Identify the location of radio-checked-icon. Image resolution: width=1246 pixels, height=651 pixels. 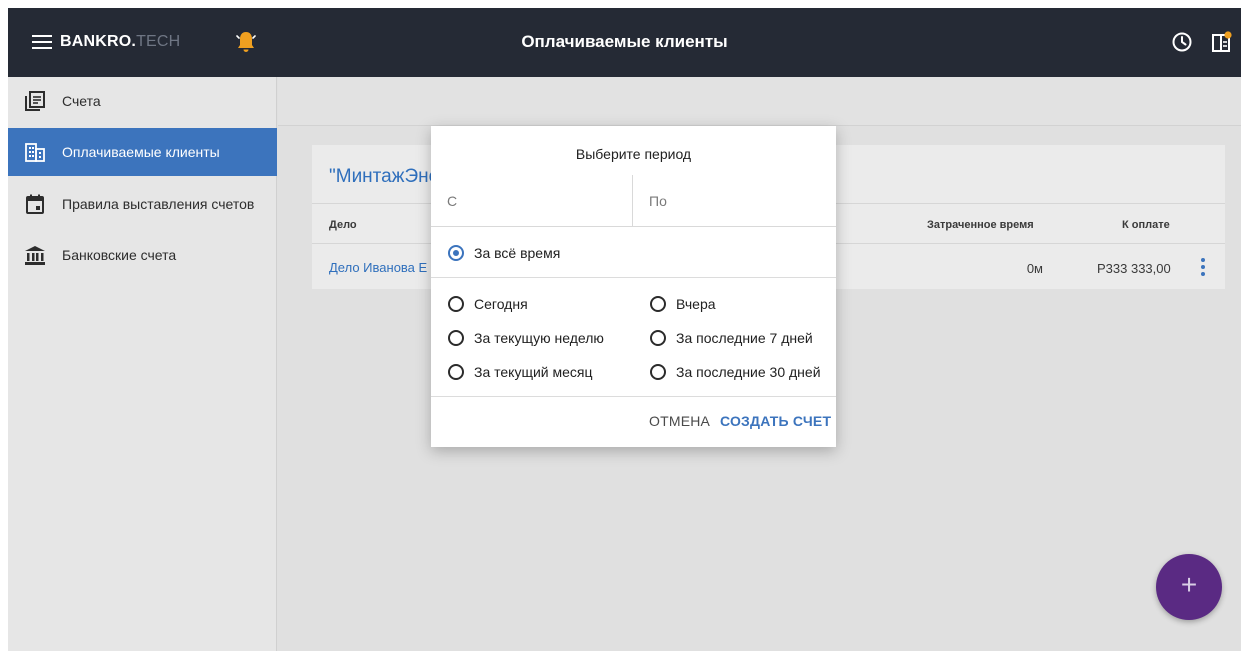
(456, 253).